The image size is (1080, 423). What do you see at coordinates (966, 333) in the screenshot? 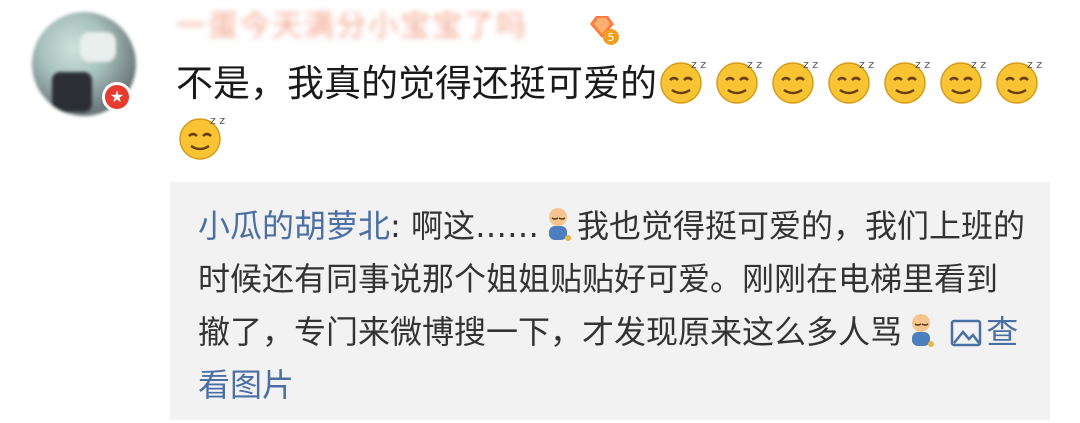
I see `image-icon` at bounding box center [966, 333].